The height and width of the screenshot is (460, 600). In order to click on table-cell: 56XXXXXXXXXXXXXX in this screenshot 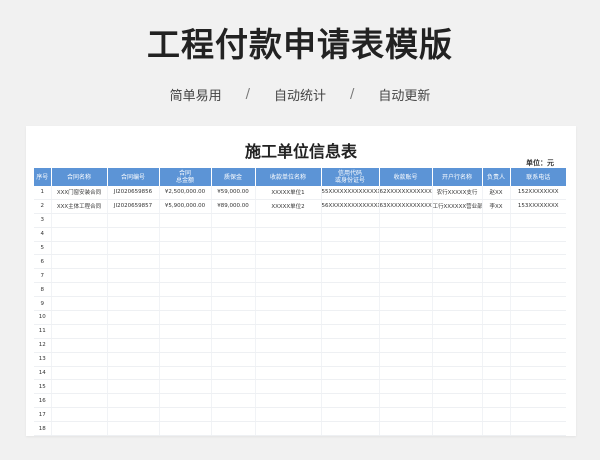, I will do `click(350, 206)`.